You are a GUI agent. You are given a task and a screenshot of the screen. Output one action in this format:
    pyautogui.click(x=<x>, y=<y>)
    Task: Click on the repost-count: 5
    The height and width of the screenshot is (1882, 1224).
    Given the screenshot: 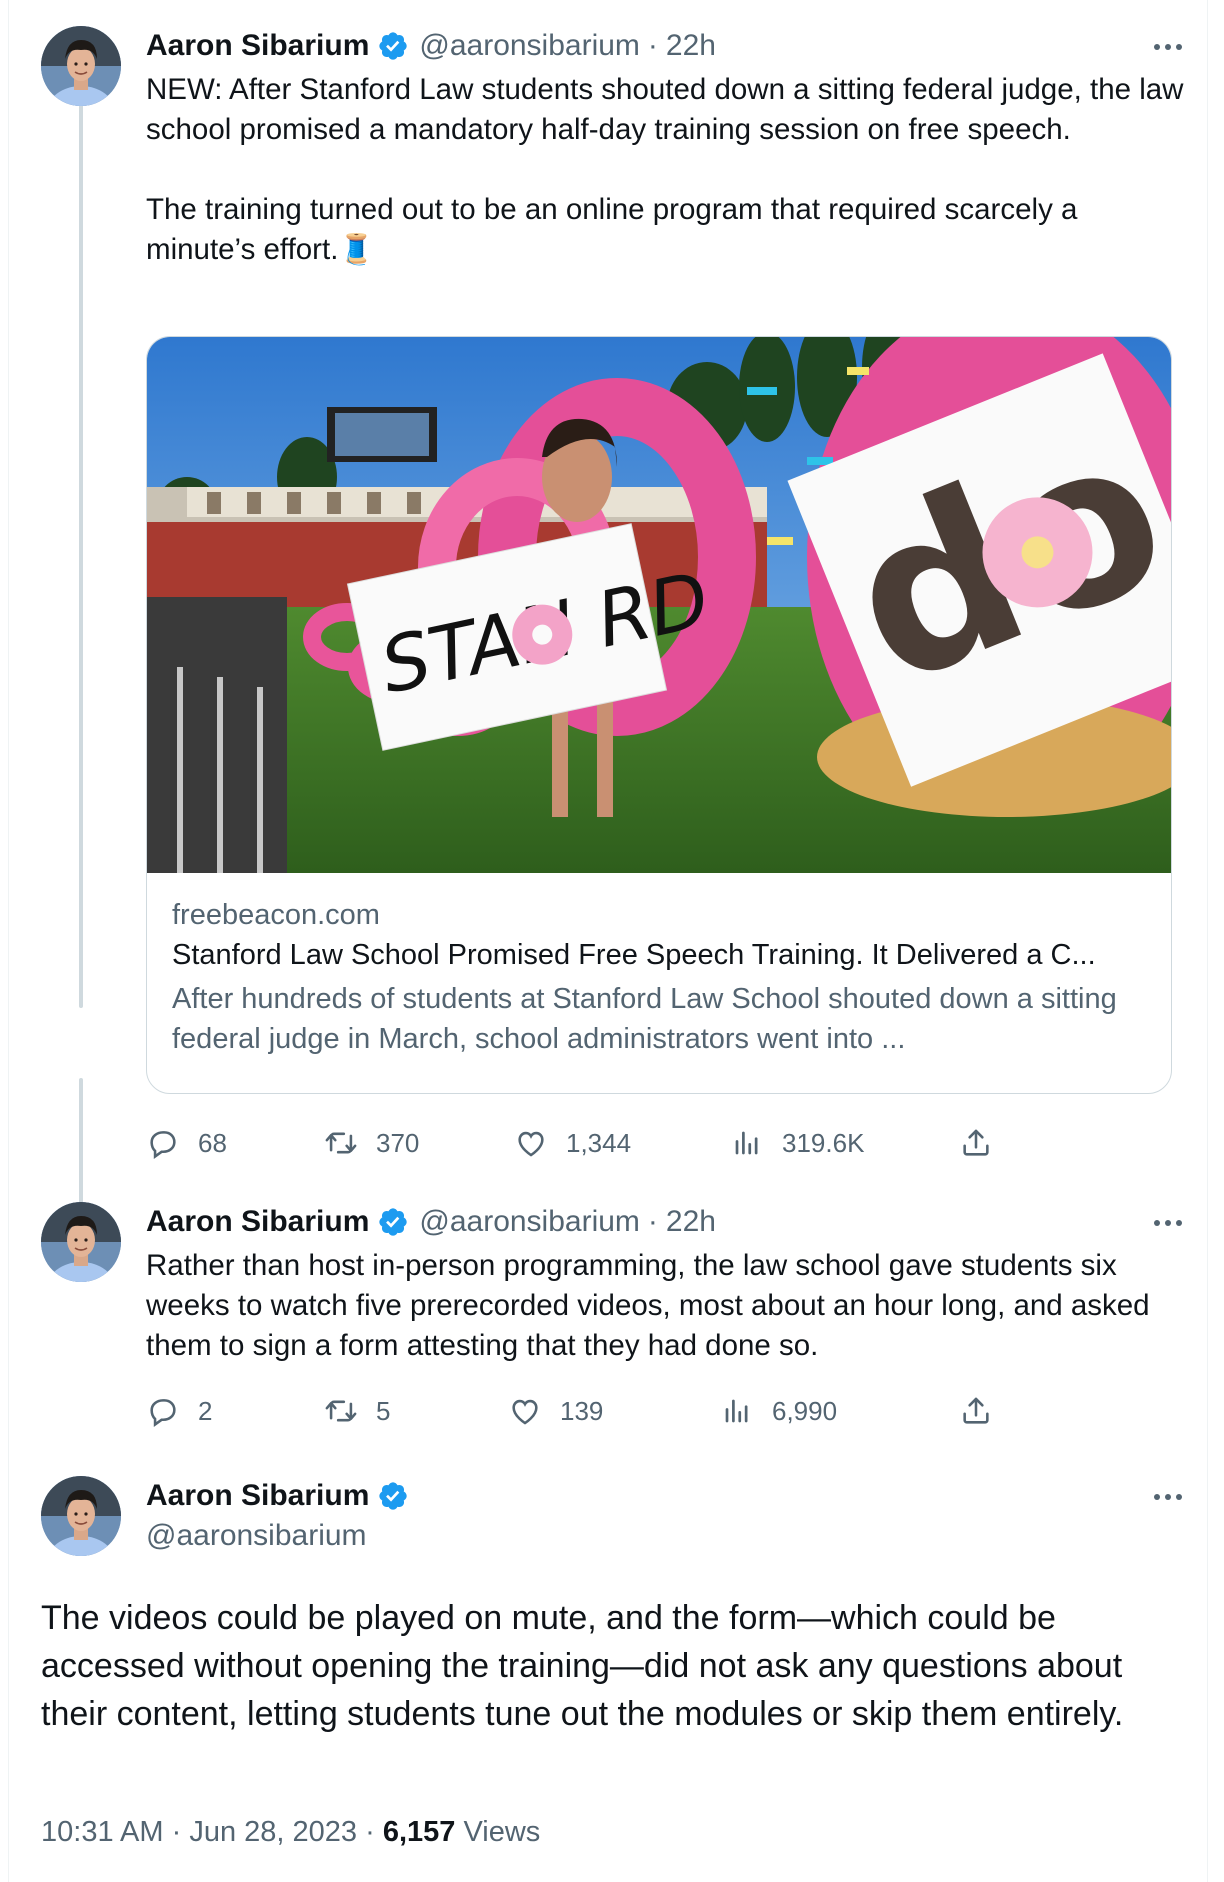 What is the action you would take?
    pyautogui.click(x=383, y=1410)
    